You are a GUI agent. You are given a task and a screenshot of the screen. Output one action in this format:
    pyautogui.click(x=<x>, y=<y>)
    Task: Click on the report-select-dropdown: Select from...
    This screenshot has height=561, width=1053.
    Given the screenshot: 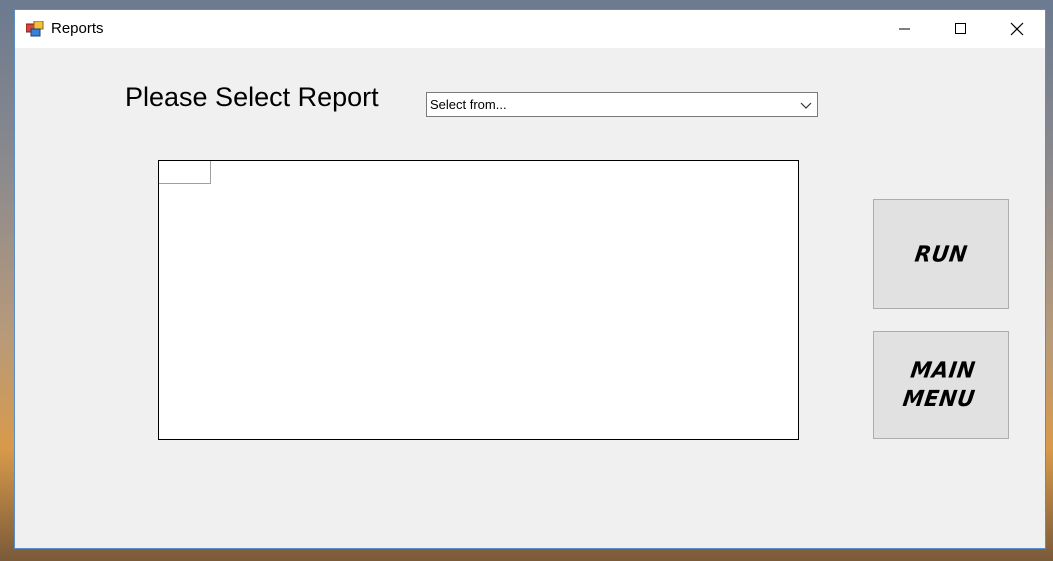 What is the action you would take?
    pyautogui.click(x=622, y=104)
    